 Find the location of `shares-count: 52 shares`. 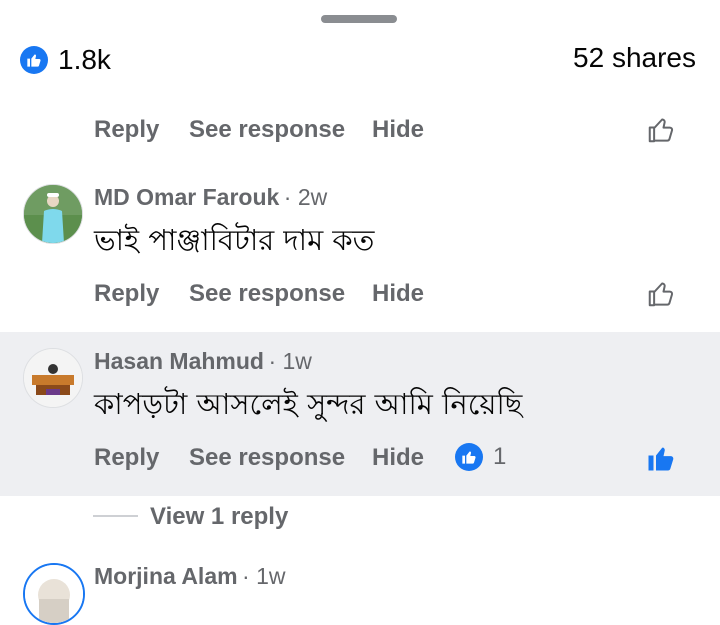

shares-count: 52 shares is located at coordinates (634, 58).